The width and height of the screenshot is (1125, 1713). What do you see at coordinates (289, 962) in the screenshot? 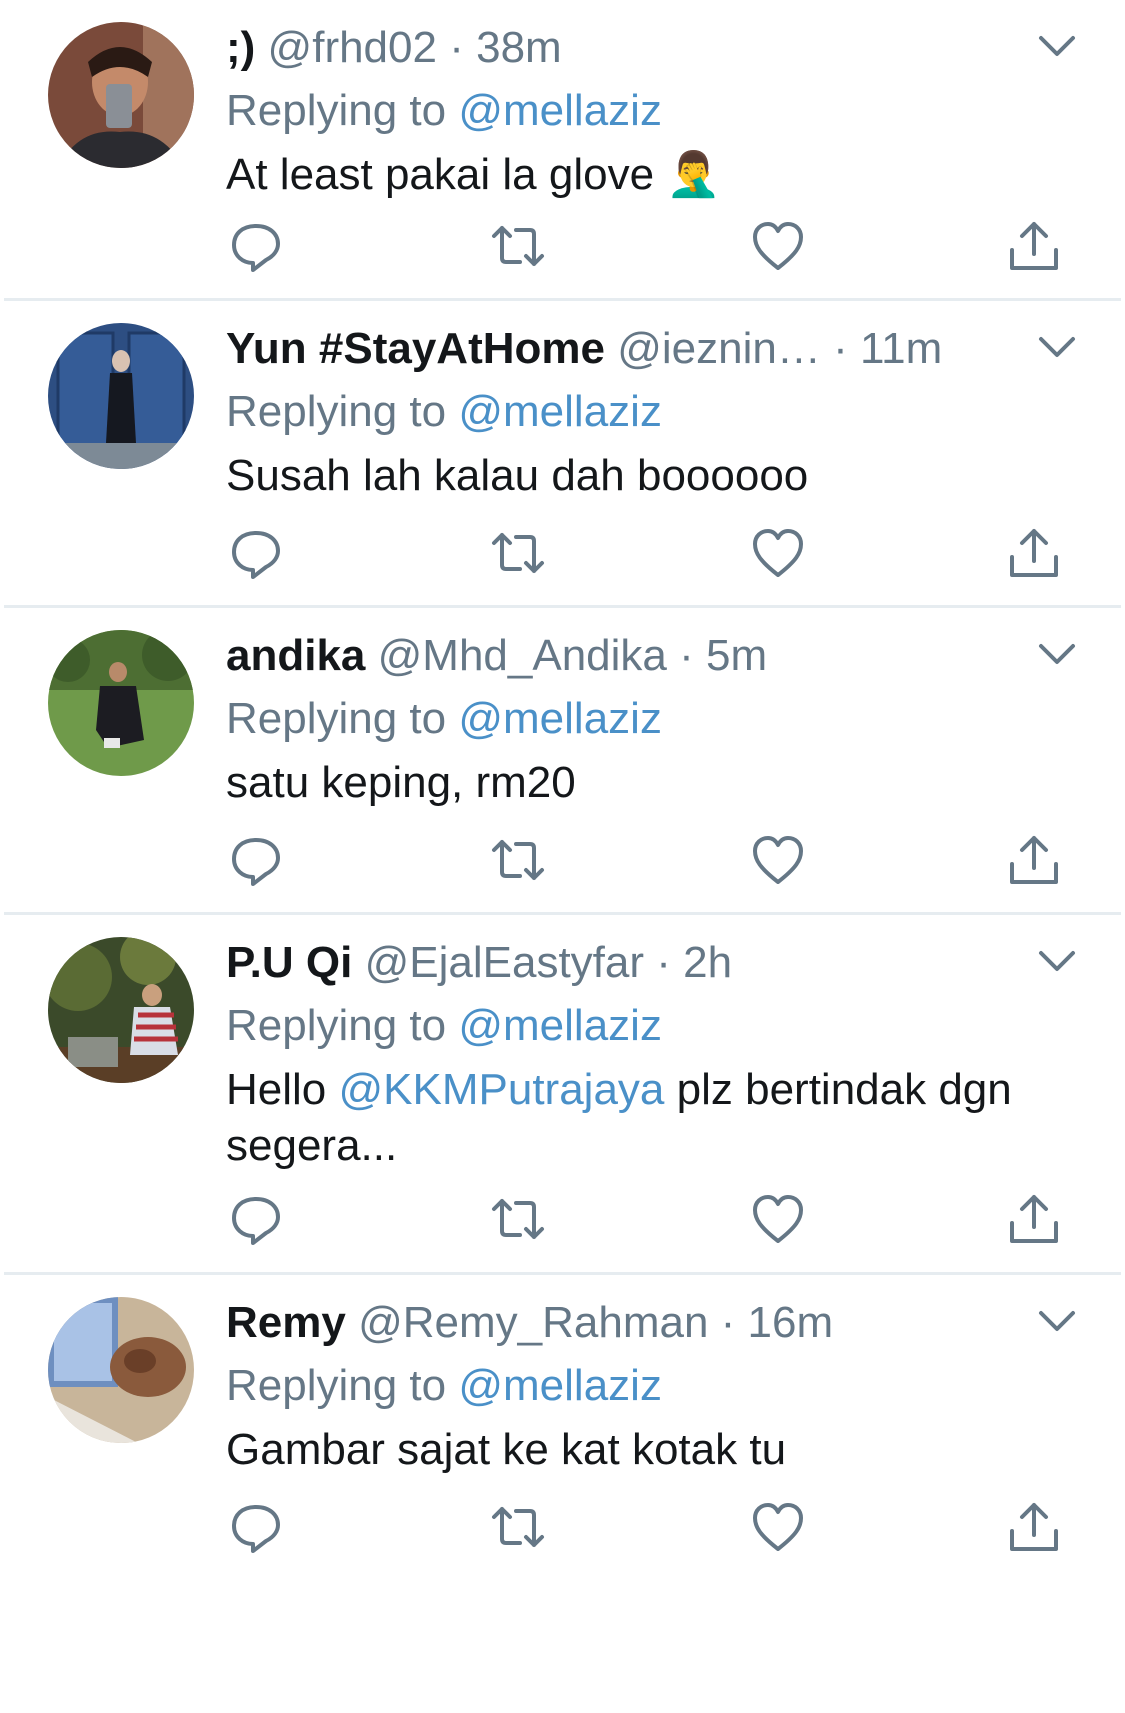
I see `display-name: P.U Qi` at bounding box center [289, 962].